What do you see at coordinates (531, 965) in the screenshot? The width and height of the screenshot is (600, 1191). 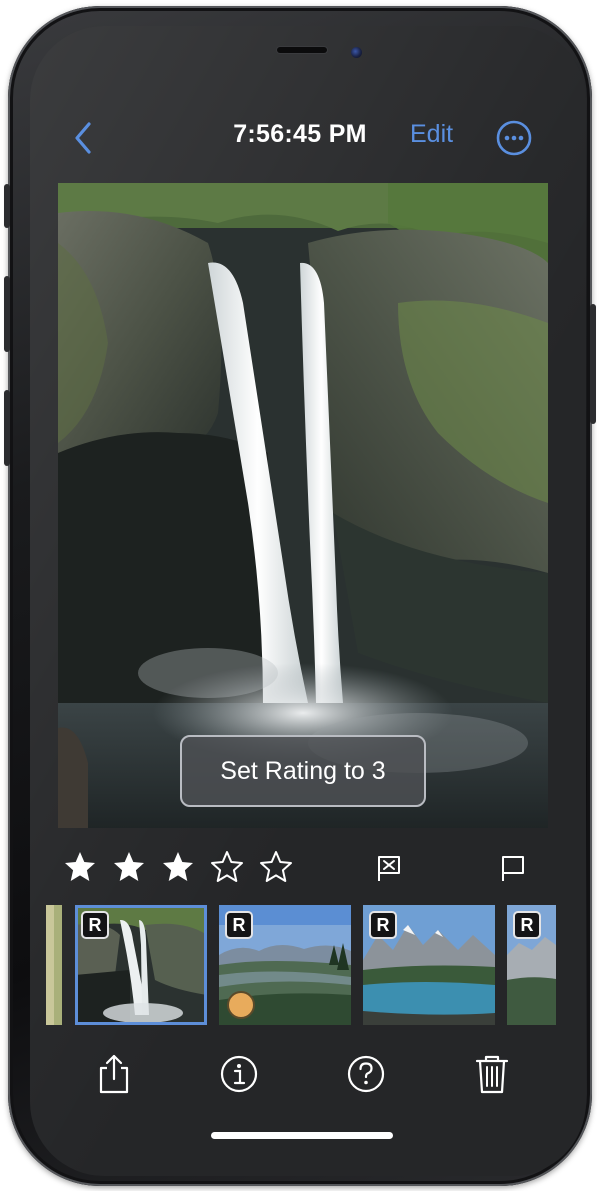 I see `filmstrip-thumb-mountain-peaks: R` at bounding box center [531, 965].